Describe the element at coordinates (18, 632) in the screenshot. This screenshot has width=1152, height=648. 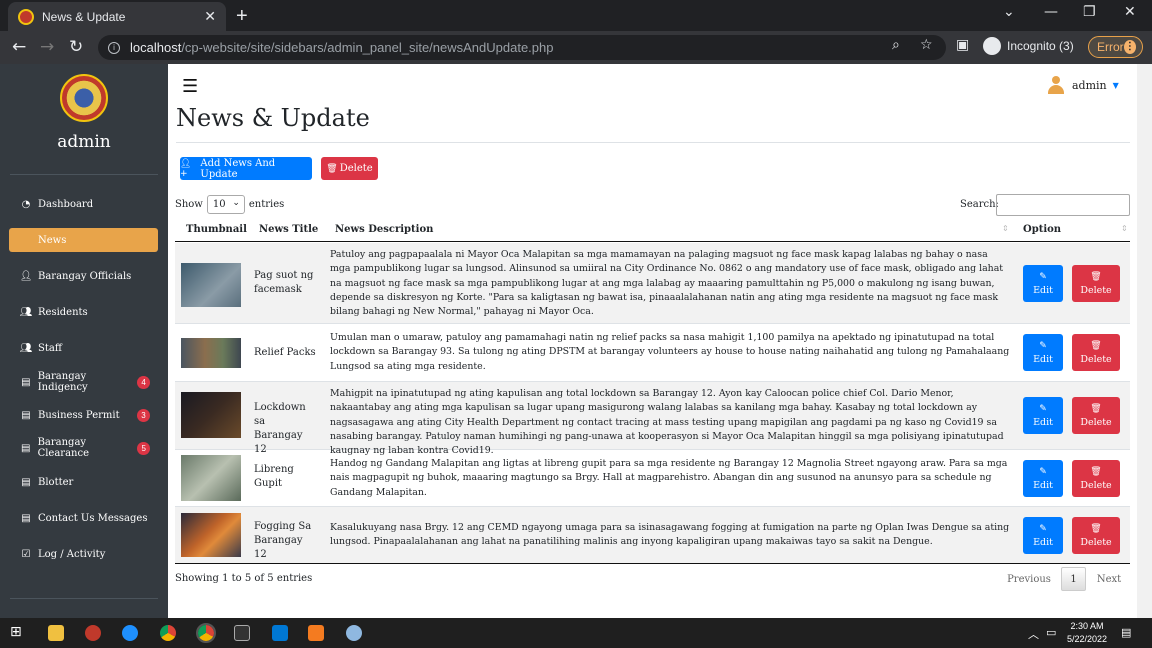
I see `windows-start-icon: ⊞` at that location.